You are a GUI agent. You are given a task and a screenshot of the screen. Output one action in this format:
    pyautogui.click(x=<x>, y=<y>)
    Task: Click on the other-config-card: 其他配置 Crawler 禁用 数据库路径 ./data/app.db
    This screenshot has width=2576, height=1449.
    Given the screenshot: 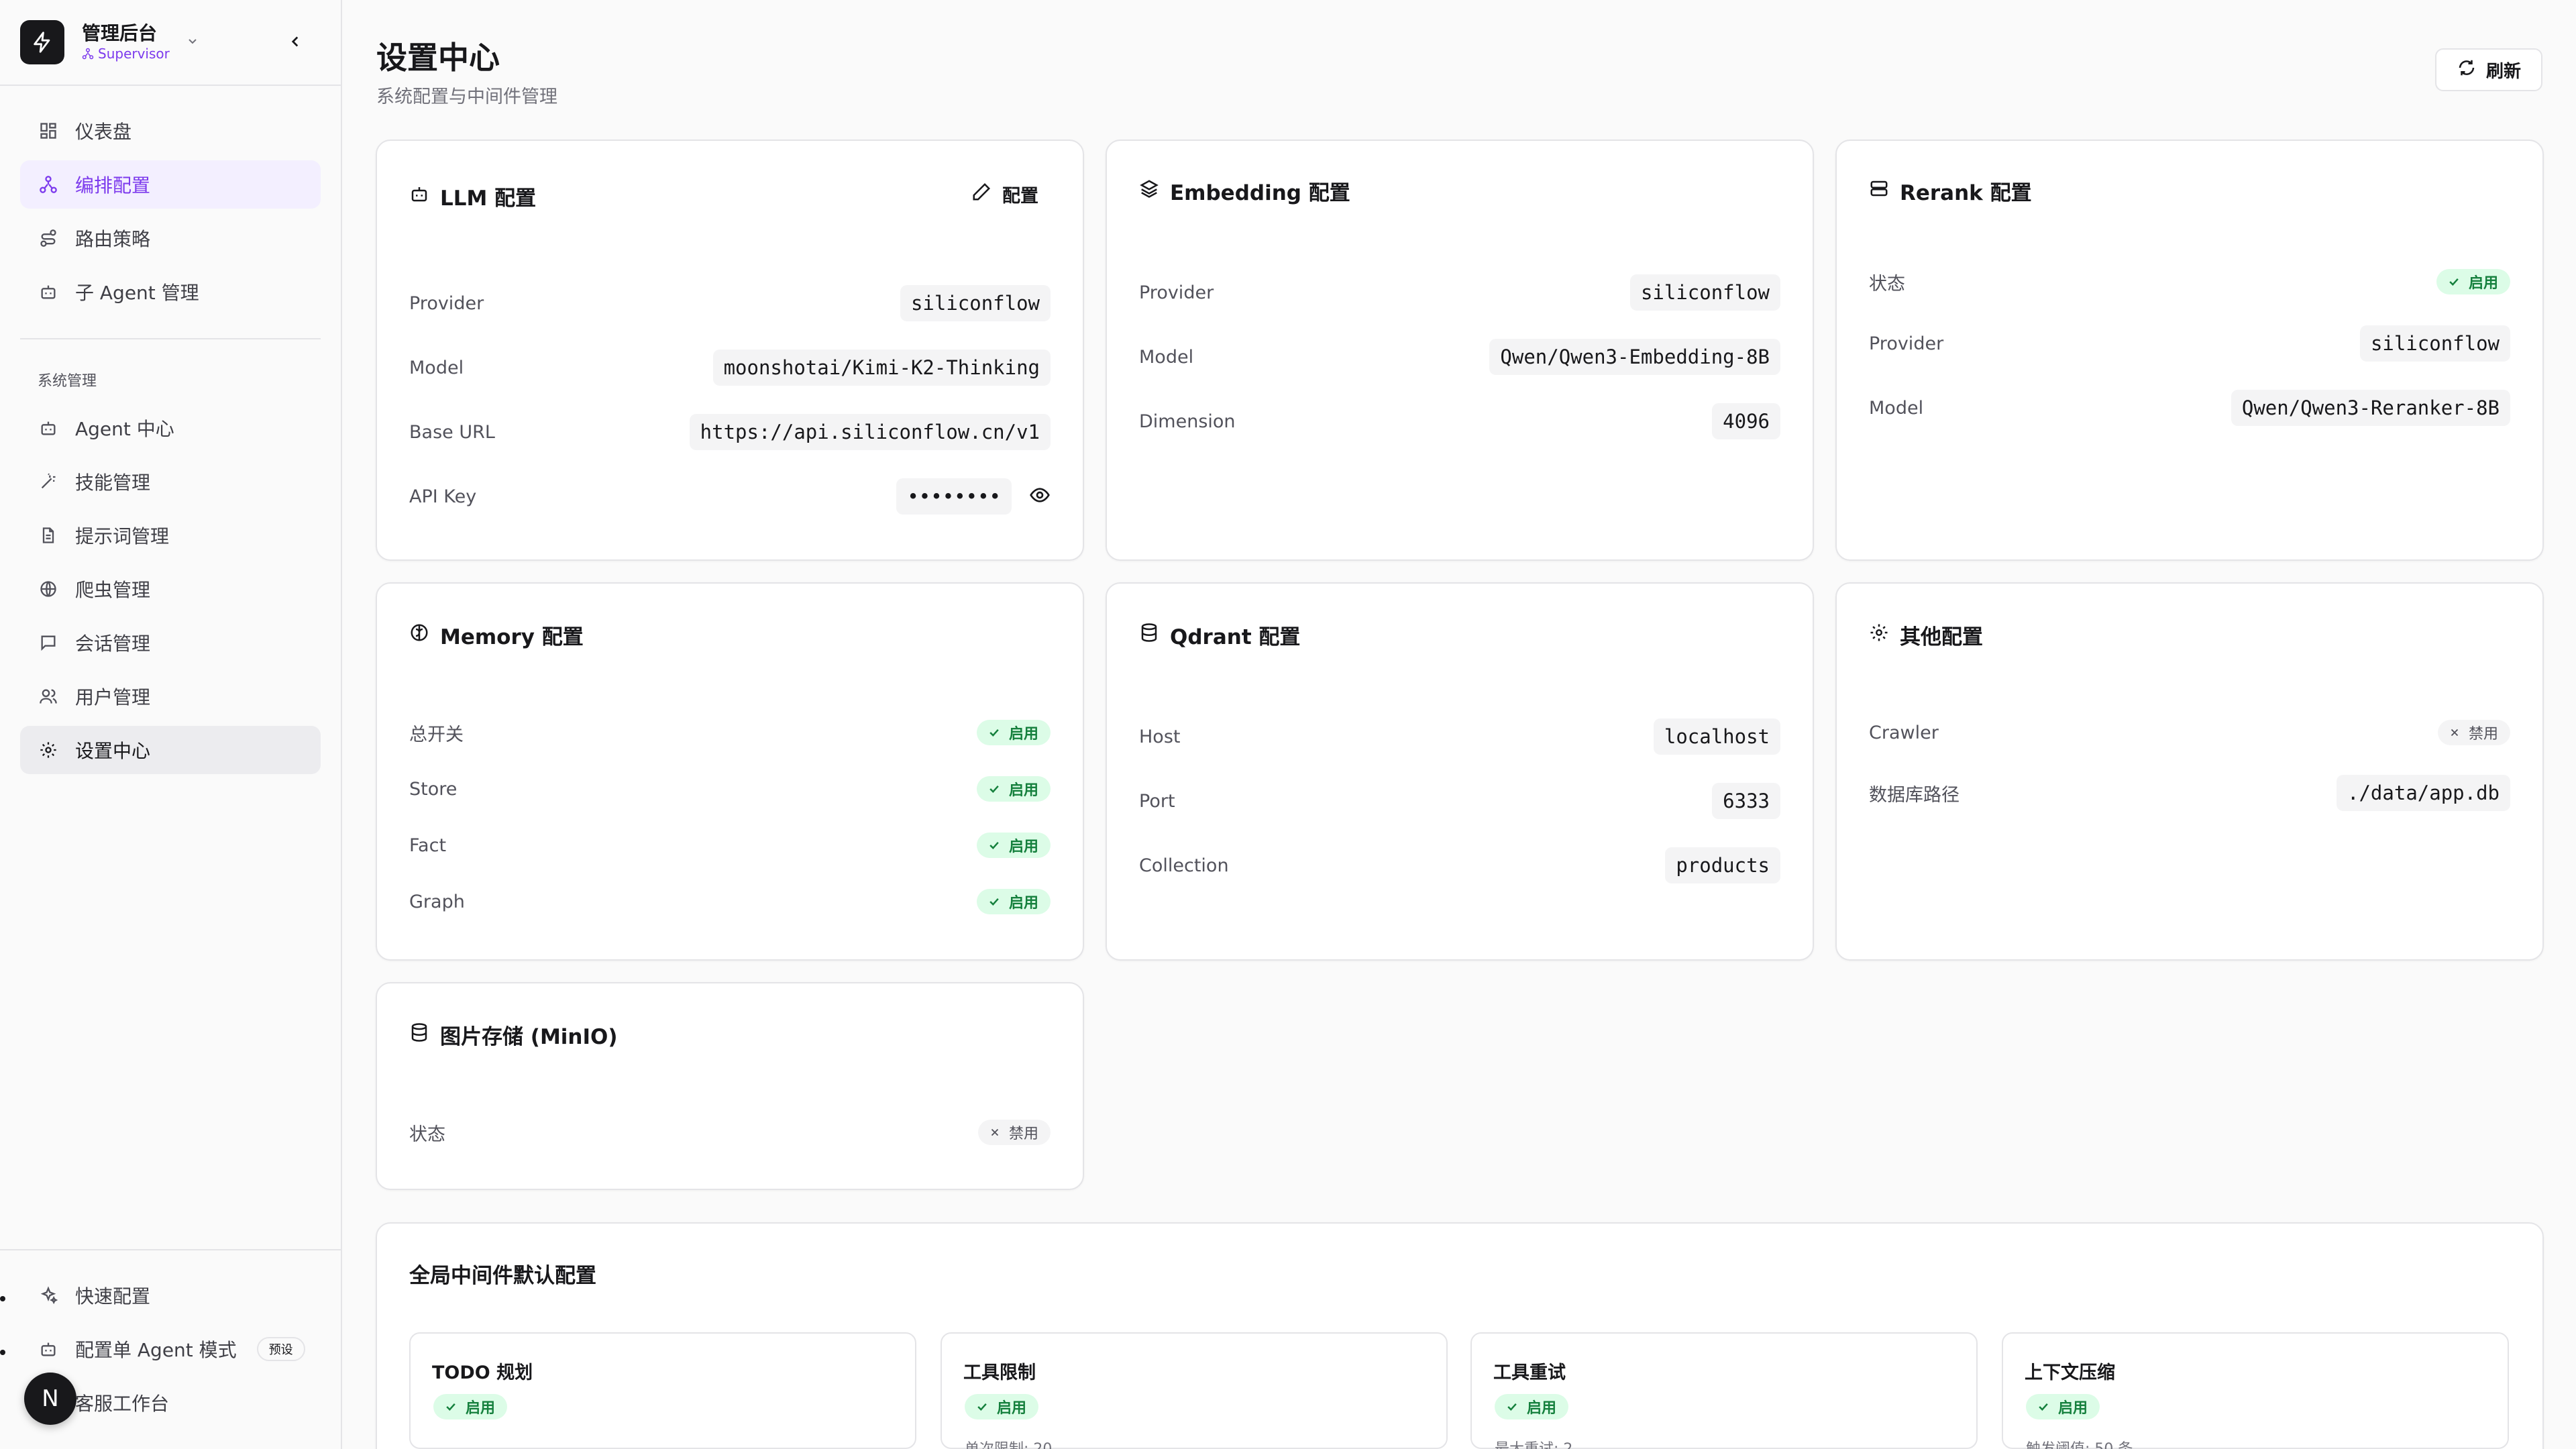 What is the action you would take?
    pyautogui.click(x=2189, y=771)
    